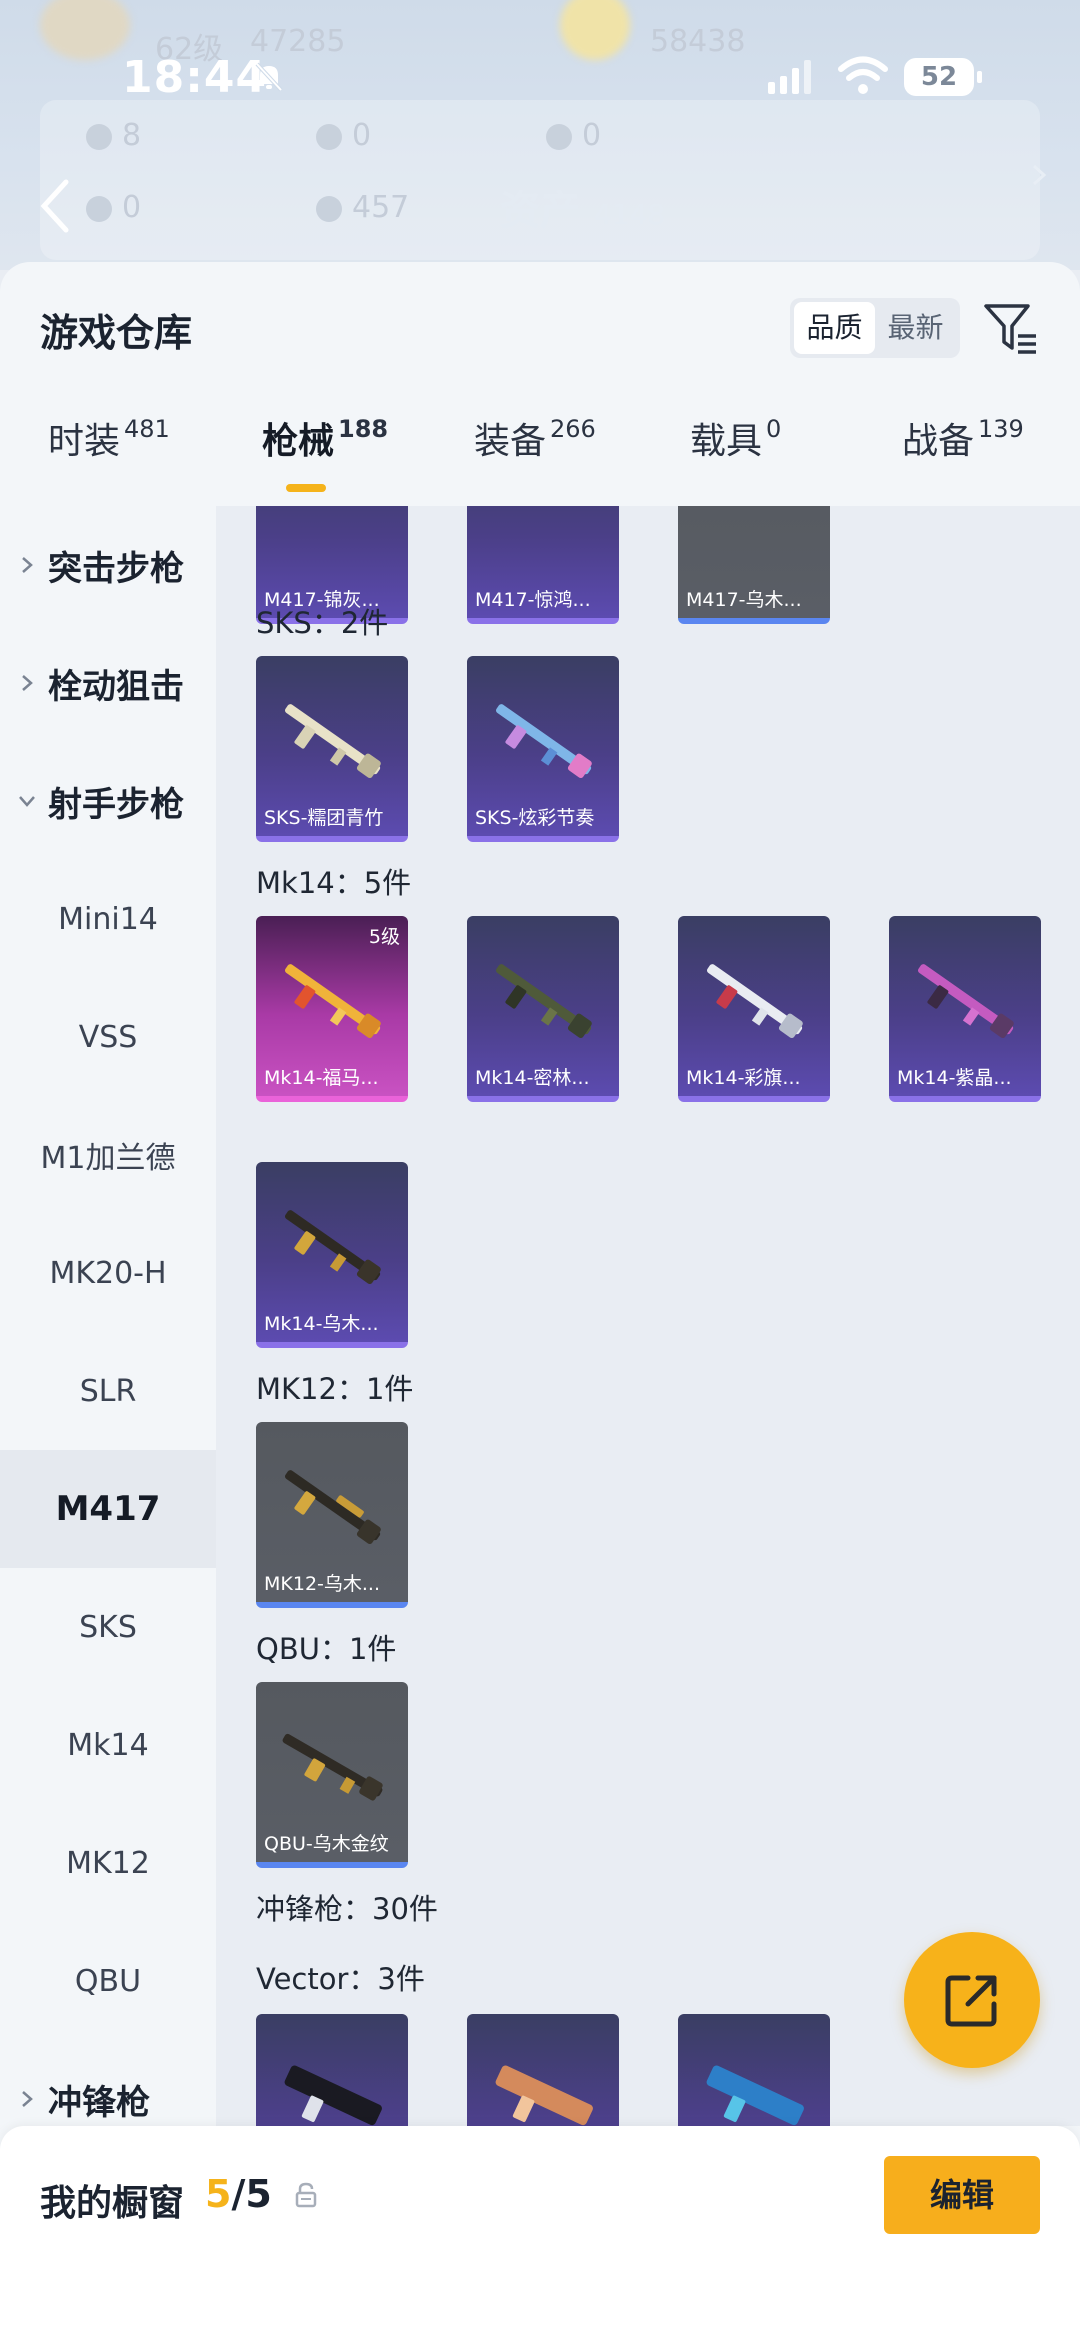 The height and width of the screenshot is (2347, 1080). I want to click on nav-item-m1-garand: M1加兰德, so click(108, 1155).